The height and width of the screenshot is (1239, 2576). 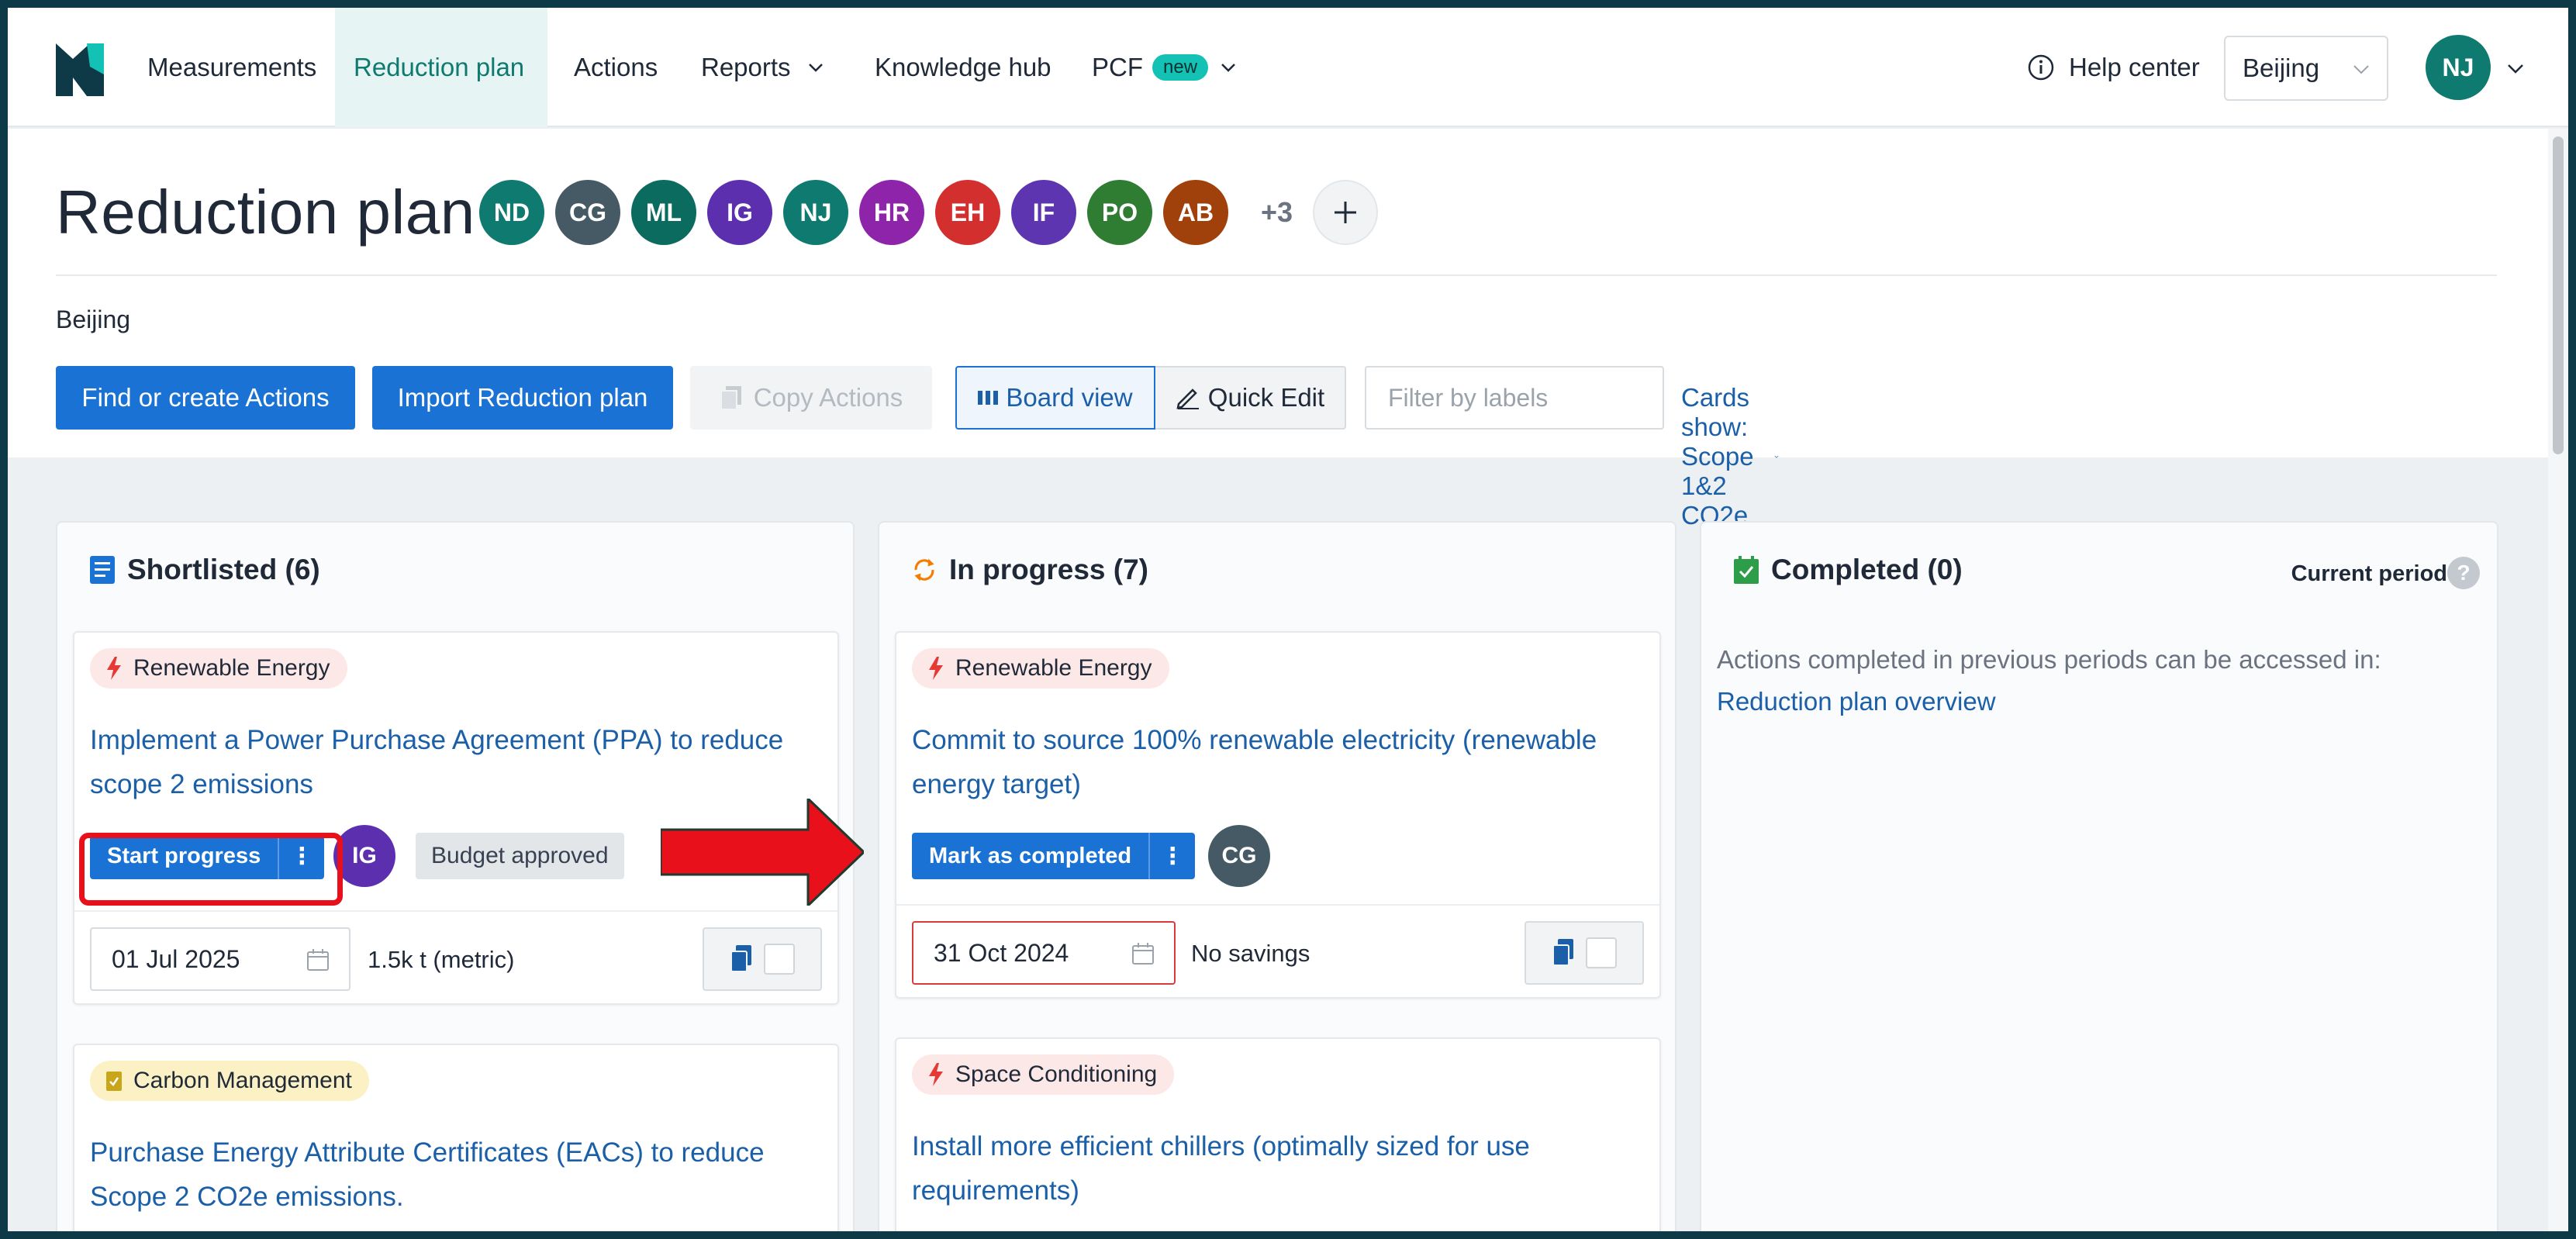 What do you see at coordinates (455, 911) in the screenshot?
I see `card-divider` at bounding box center [455, 911].